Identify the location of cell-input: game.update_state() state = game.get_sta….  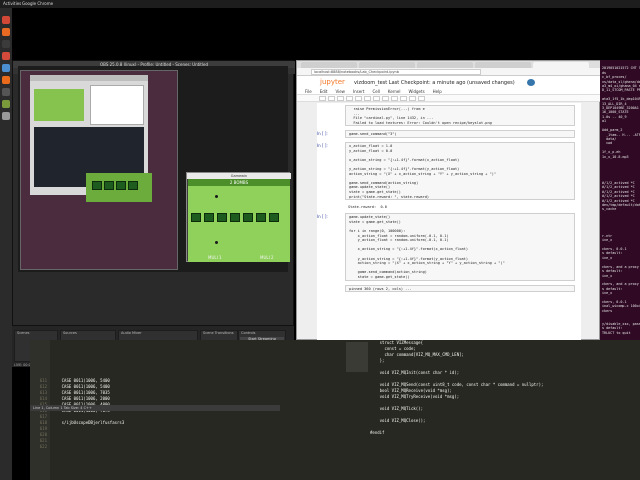
(460, 247).